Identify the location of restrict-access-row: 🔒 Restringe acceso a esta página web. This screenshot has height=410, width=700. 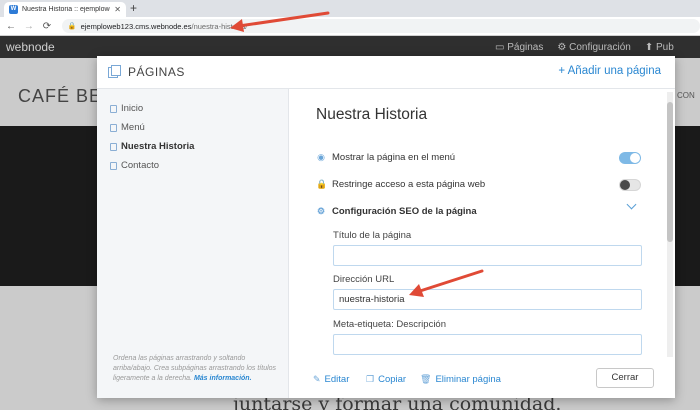
(400, 184).